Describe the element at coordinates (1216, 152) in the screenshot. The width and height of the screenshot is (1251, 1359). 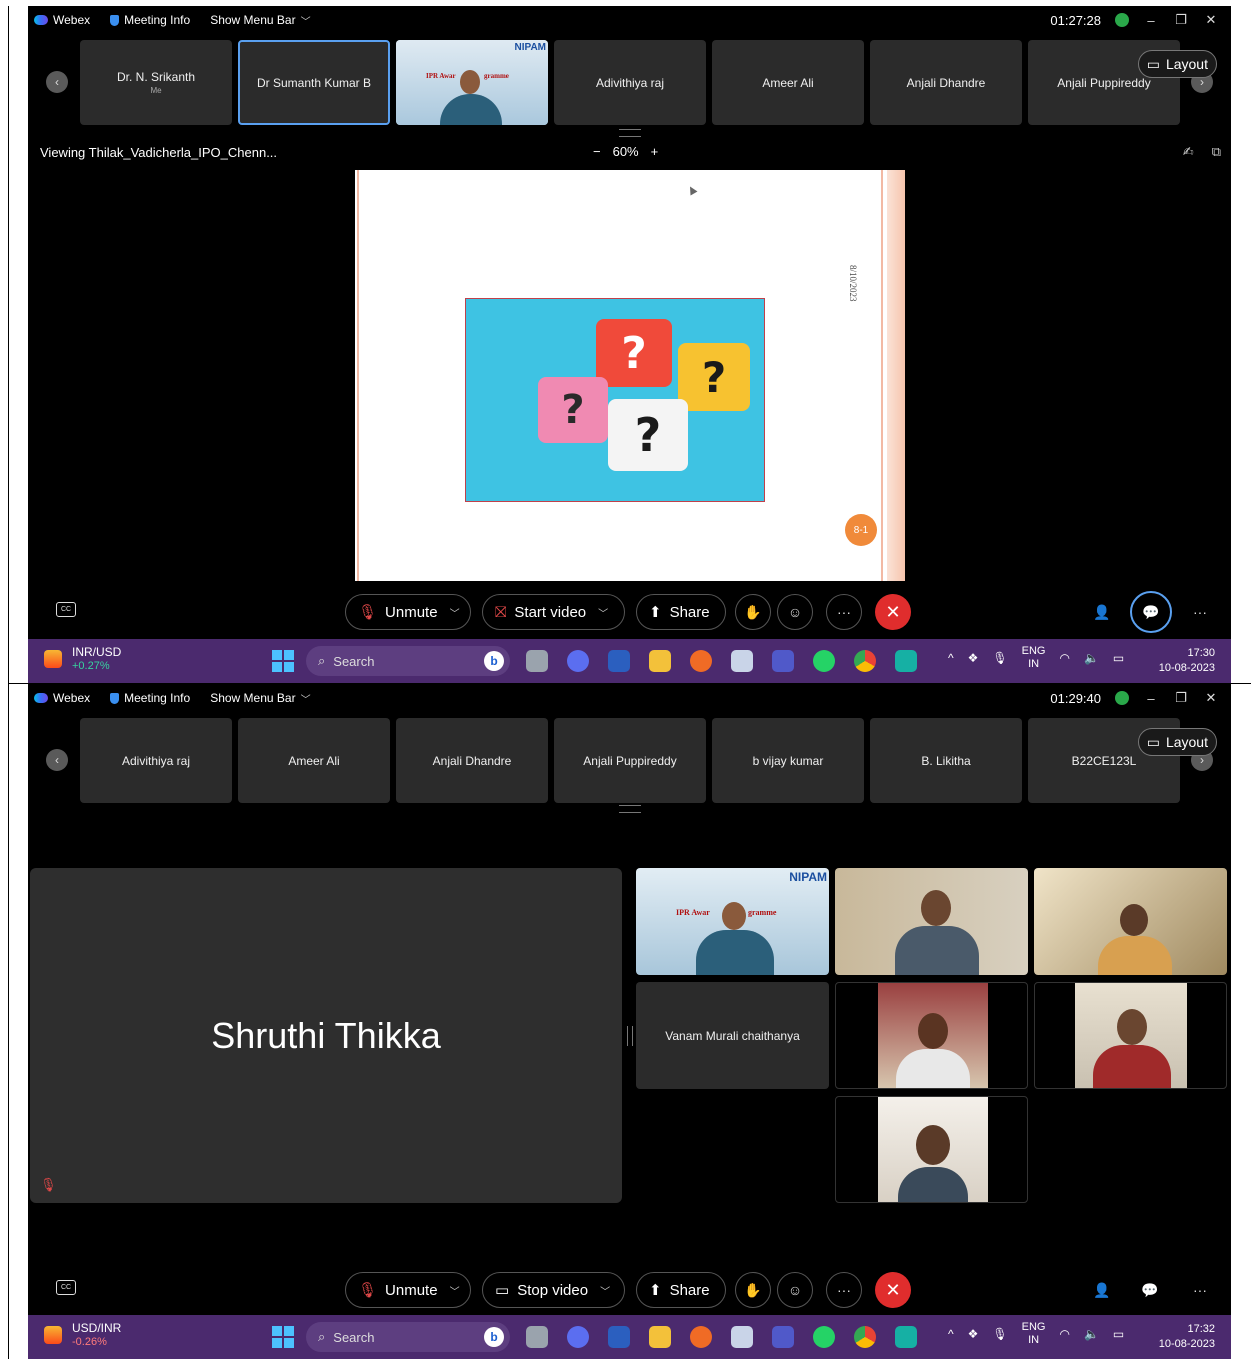
I see `pop-out-icon: ⧉` at that location.